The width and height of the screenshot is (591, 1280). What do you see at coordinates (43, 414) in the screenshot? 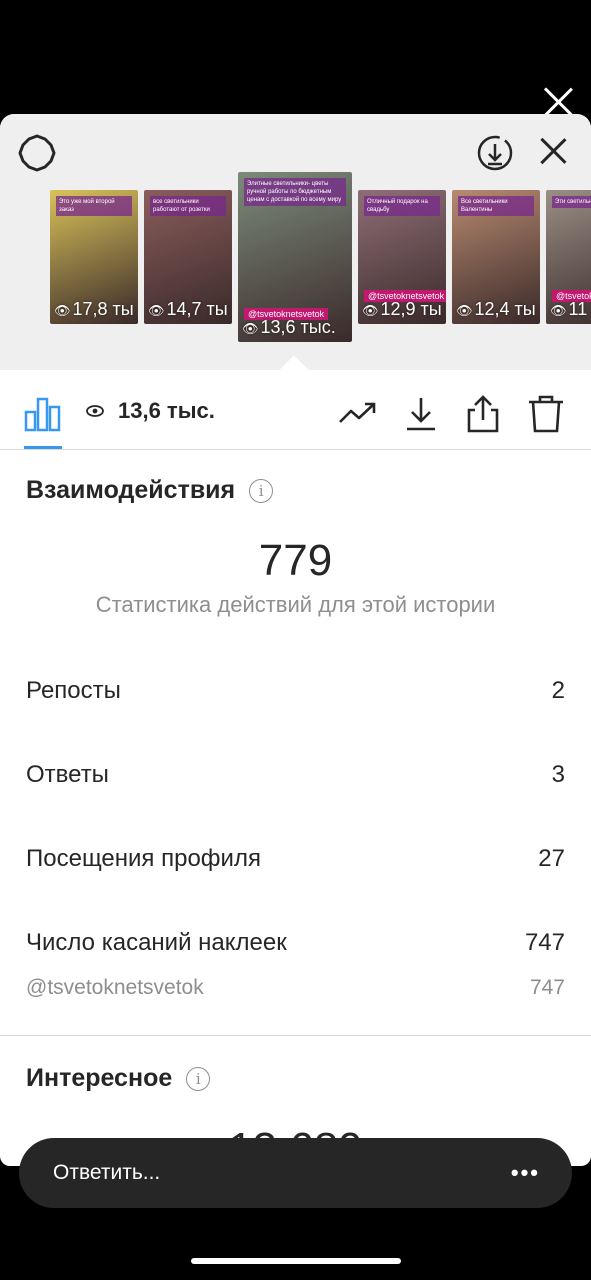
I see `bar-chart-icon` at bounding box center [43, 414].